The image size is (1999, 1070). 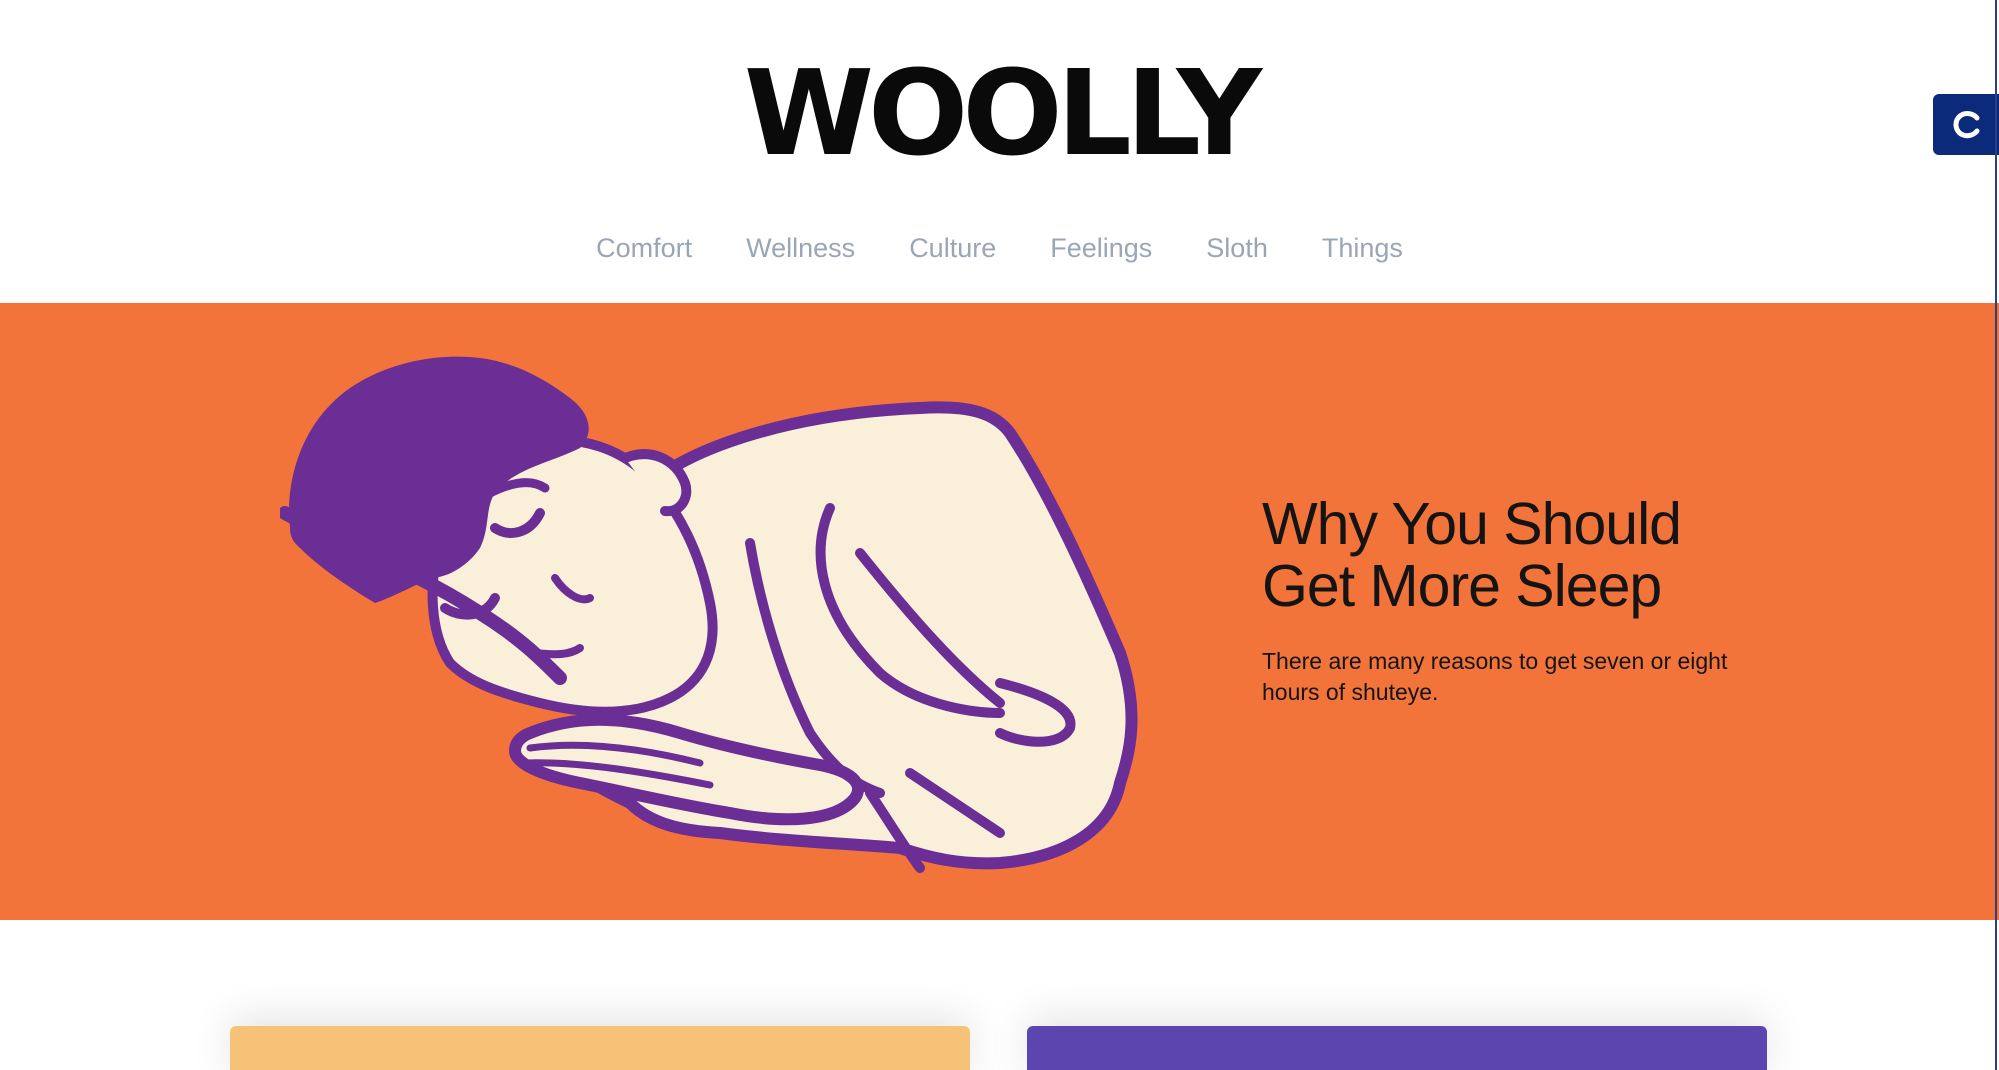 What do you see at coordinates (1000, 113) in the screenshot?
I see `site-logo: WOOLLY` at bounding box center [1000, 113].